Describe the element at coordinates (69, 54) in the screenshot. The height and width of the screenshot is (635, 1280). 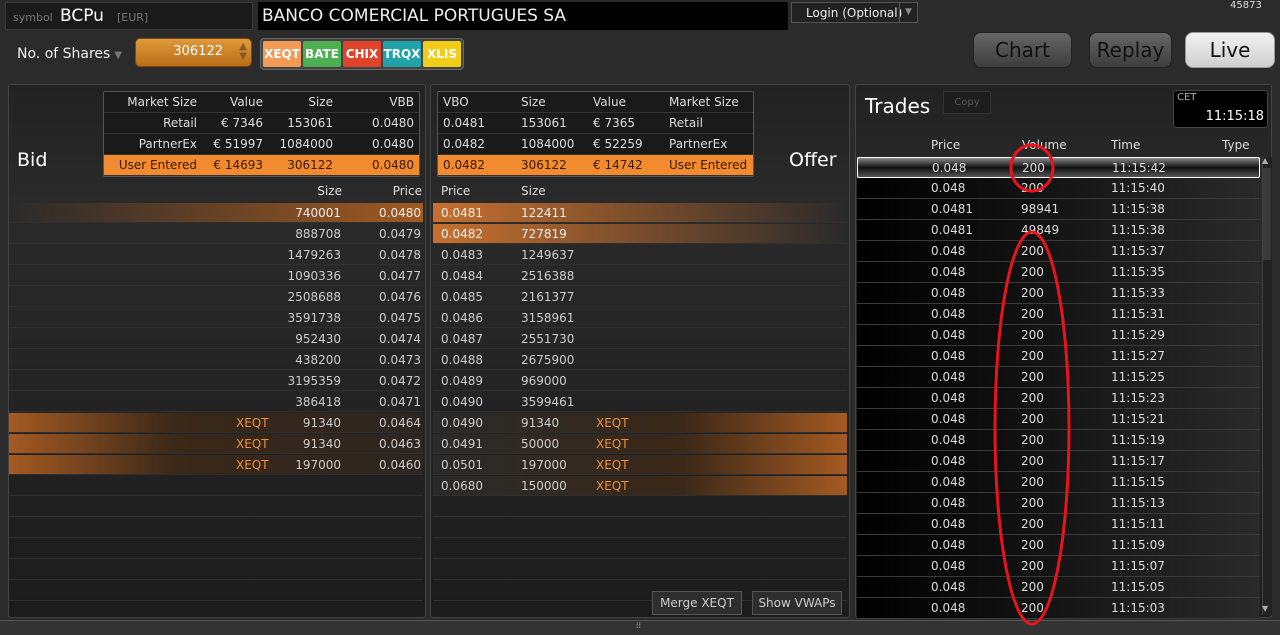
I see `shares-selector: No. of Shares ▼` at that location.